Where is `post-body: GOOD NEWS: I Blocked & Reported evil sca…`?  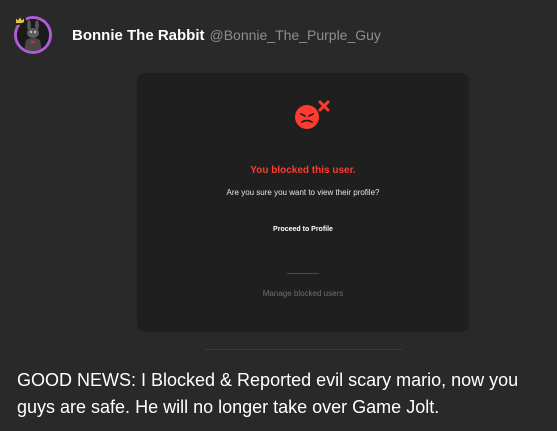 post-body: GOOD NEWS: I Blocked & Reported evil sca… is located at coordinates (268, 393).